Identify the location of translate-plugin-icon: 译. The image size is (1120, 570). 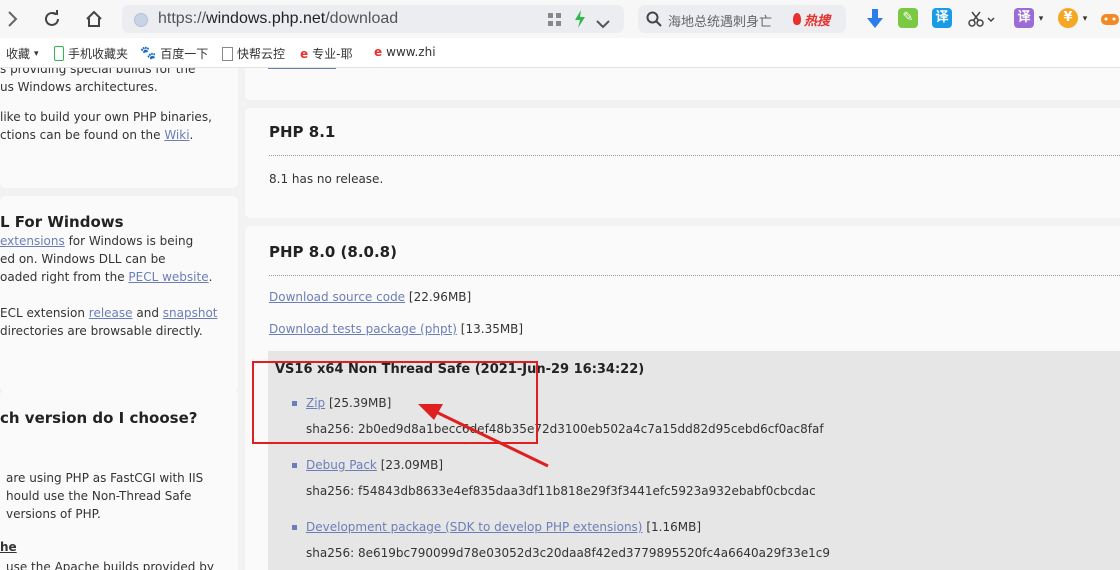
(1024, 18).